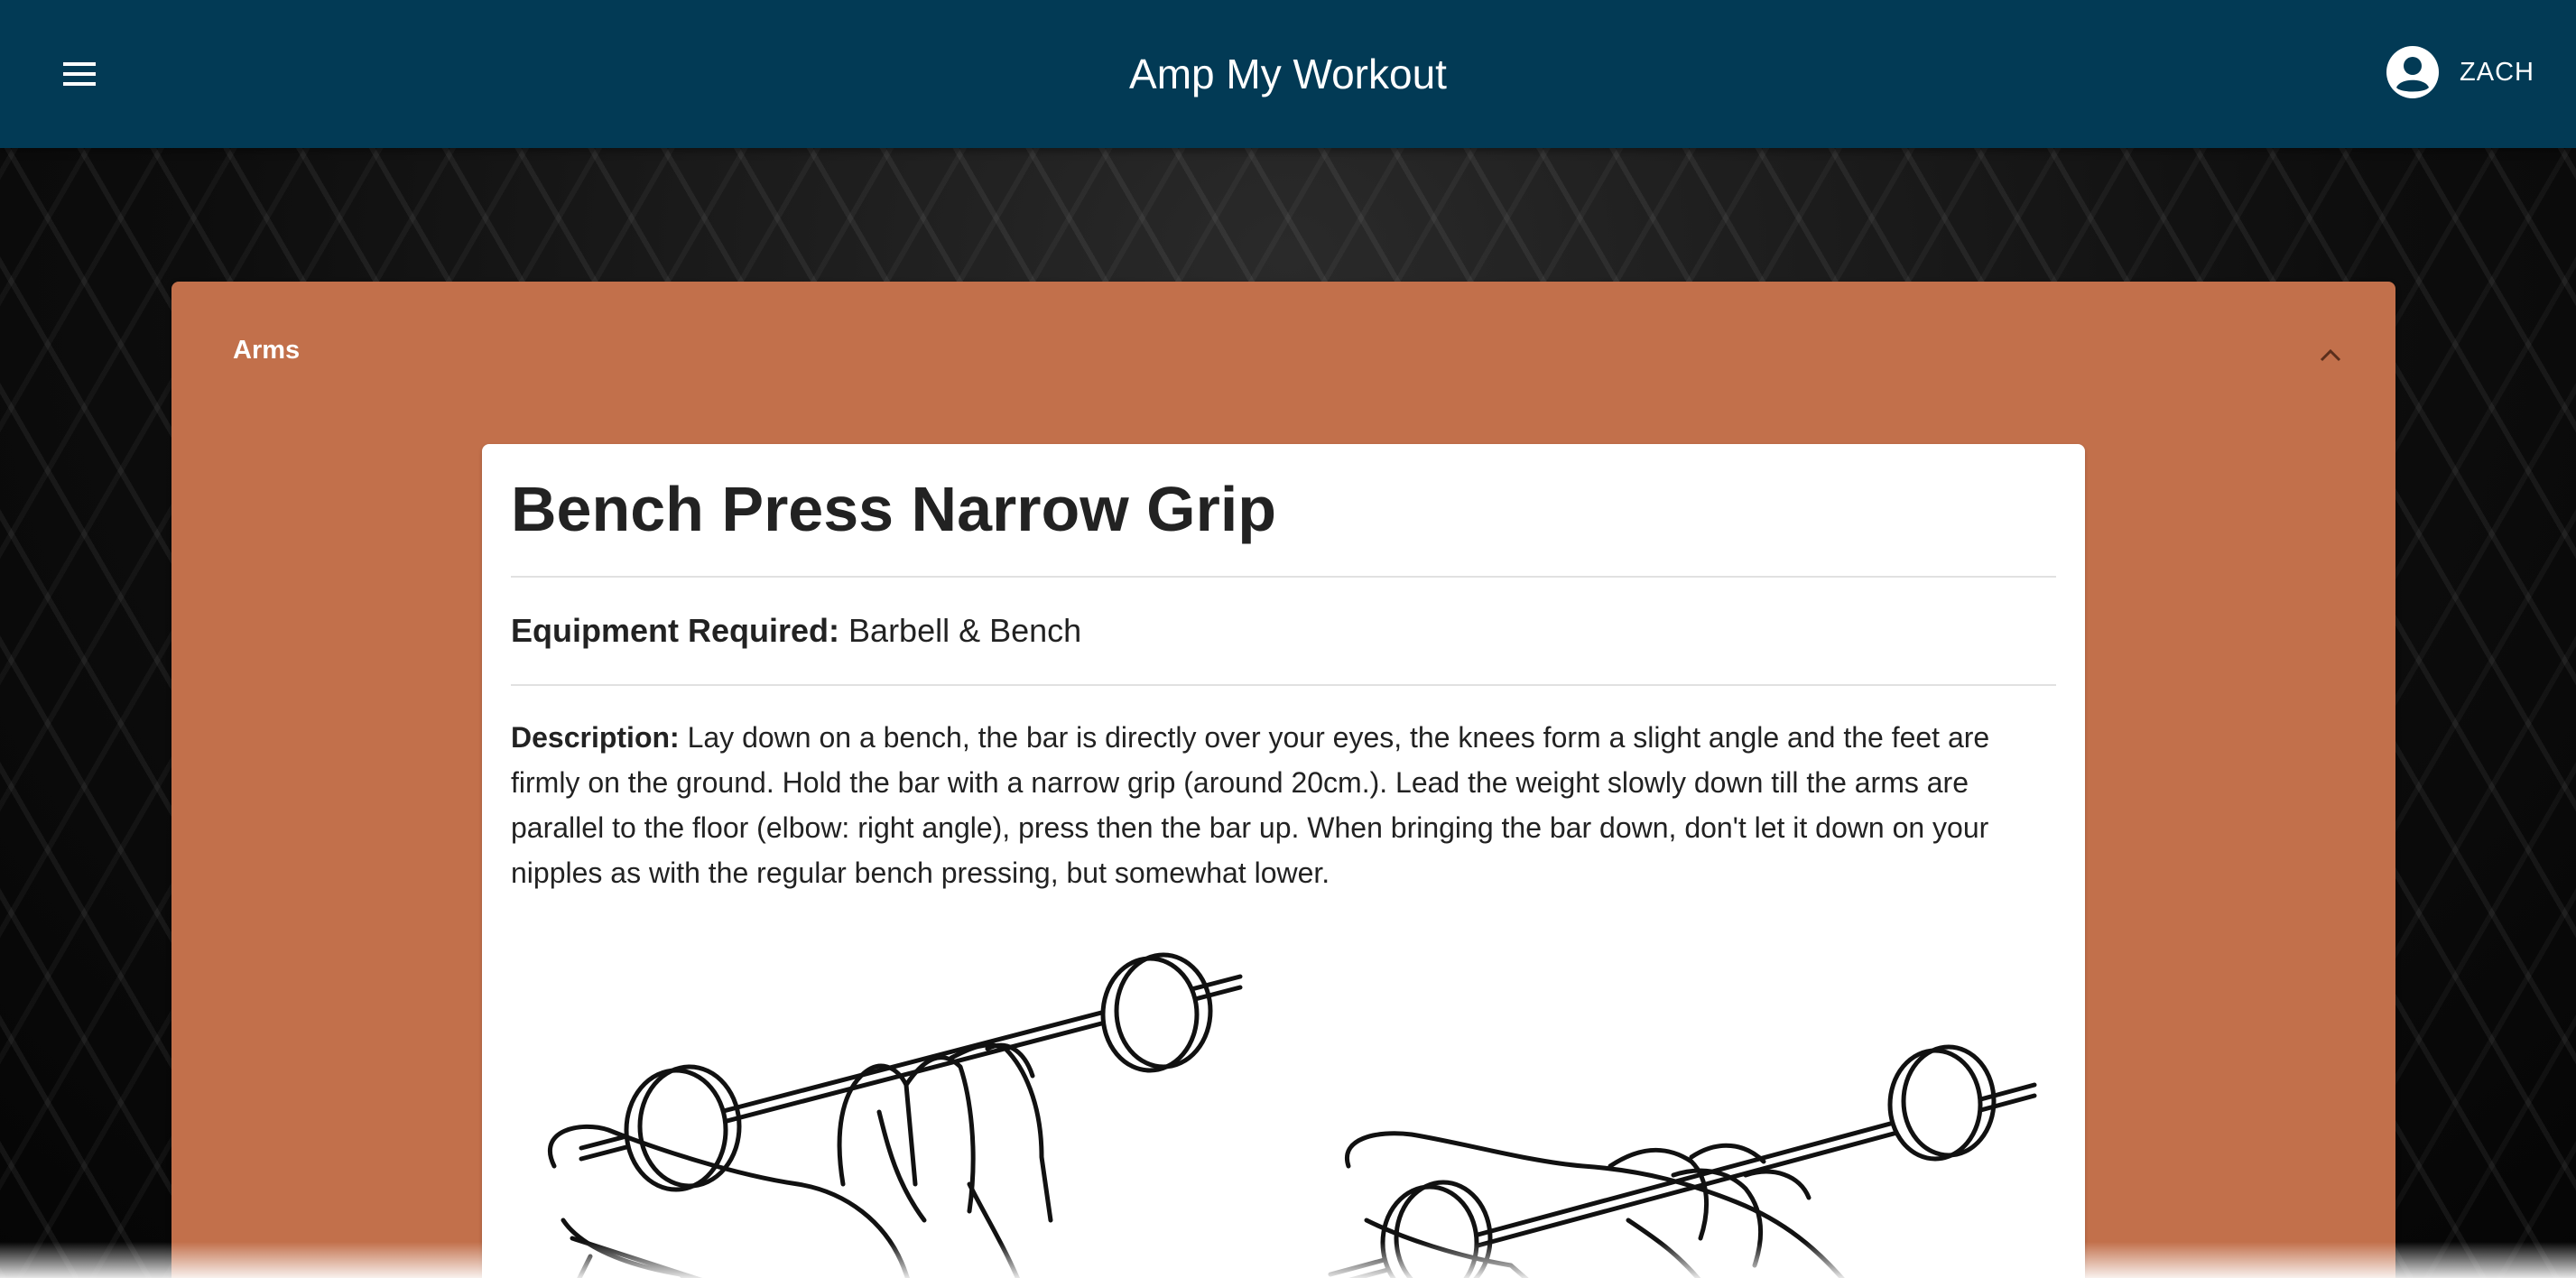 This screenshot has width=2576, height=1278. What do you see at coordinates (2497, 72) in the screenshot?
I see `user-name: ZACH` at bounding box center [2497, 72].